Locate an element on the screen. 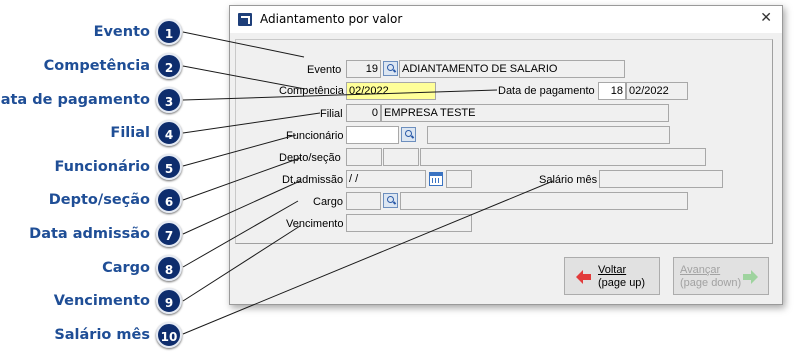 Image resolution: width=802 pixels, height=361 pixels. evento-desc-field: ADIANTAMENTO DE SALARIO is located at coordinates (512, 69).